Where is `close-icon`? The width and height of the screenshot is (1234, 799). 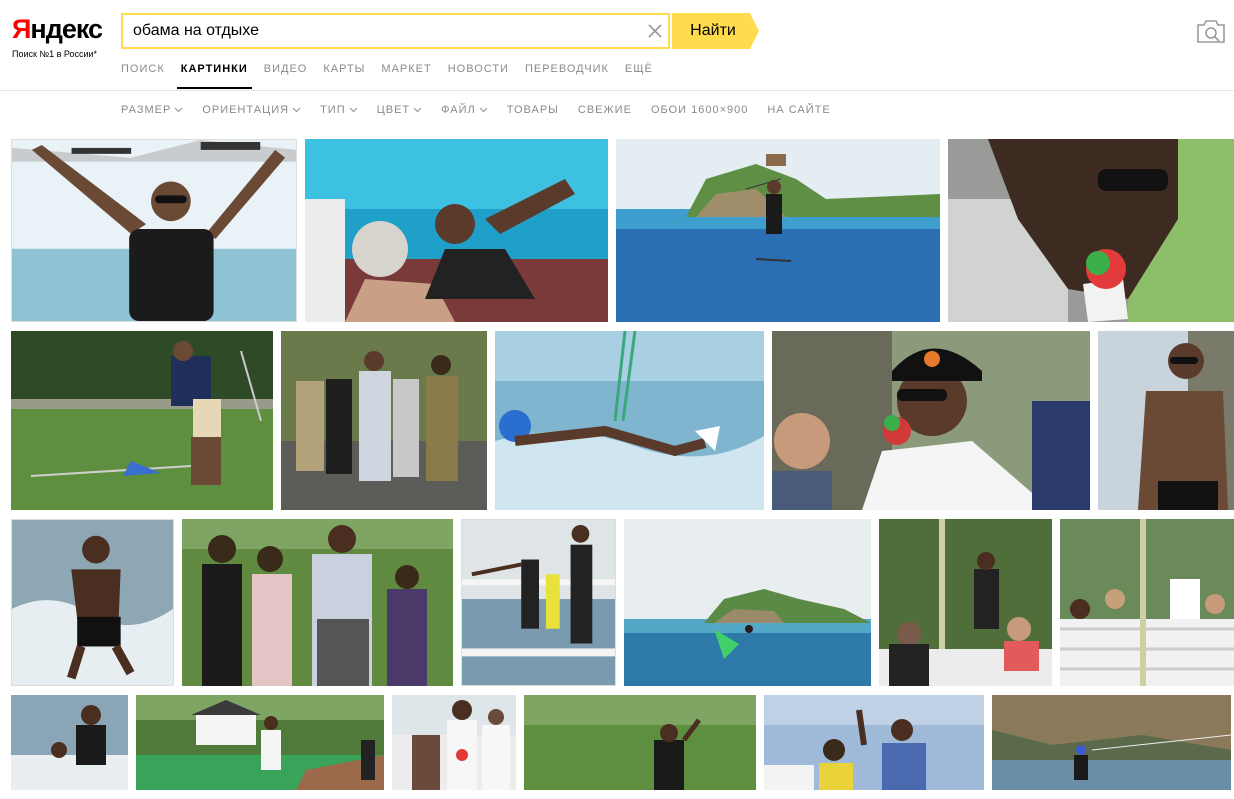
close-icon is located at coordinates (655, 31).